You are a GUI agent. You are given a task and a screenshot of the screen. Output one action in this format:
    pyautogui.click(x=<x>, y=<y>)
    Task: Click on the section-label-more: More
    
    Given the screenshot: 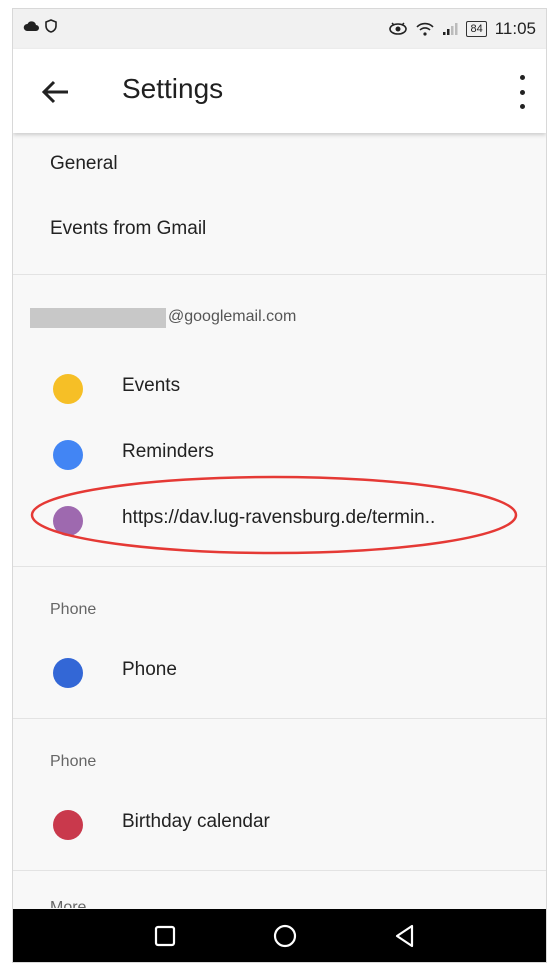 What is the action you would take?
    pyautogui.click(x=68, y=903)
    